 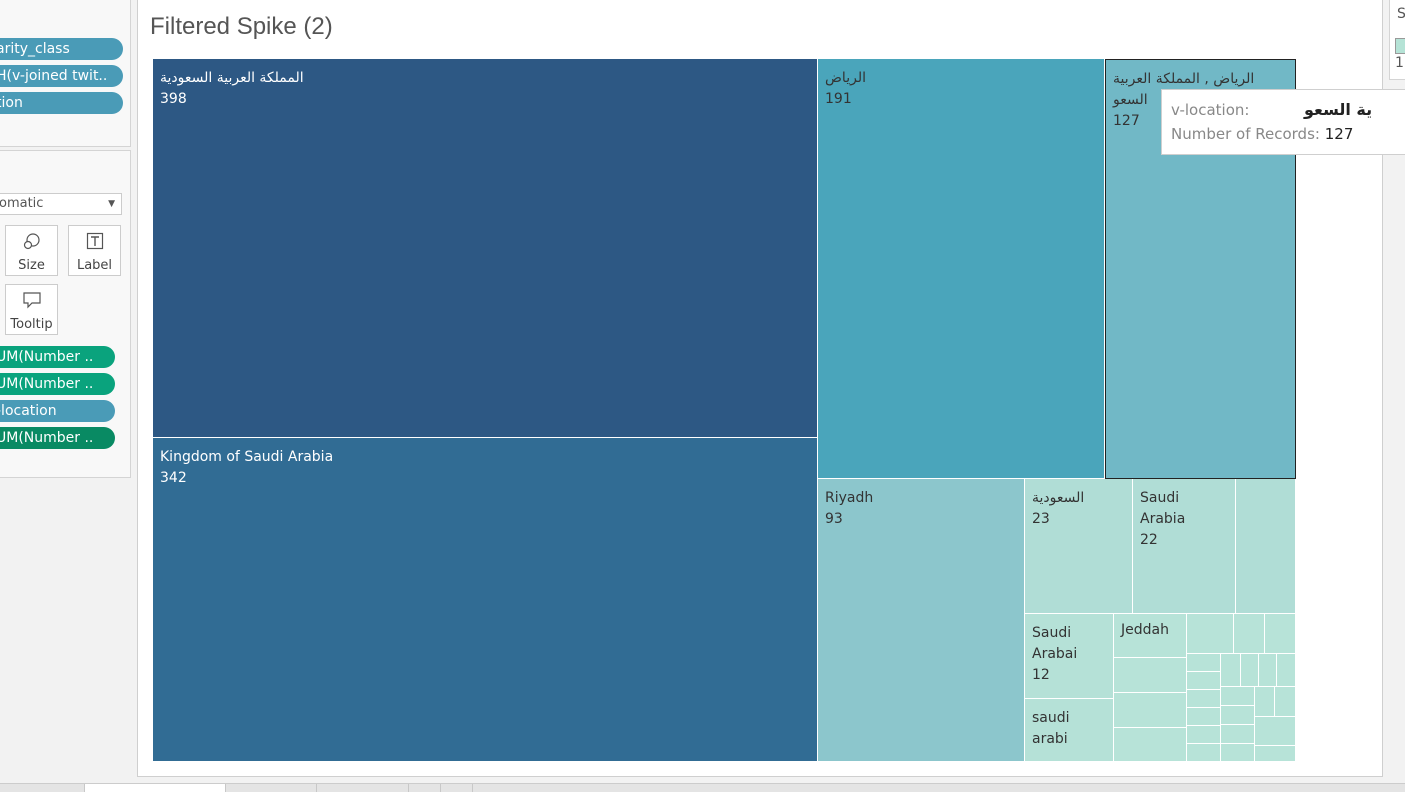 I want to click on treemap-cell: Saudi Arabai 12, so click(x=1069, y=656).